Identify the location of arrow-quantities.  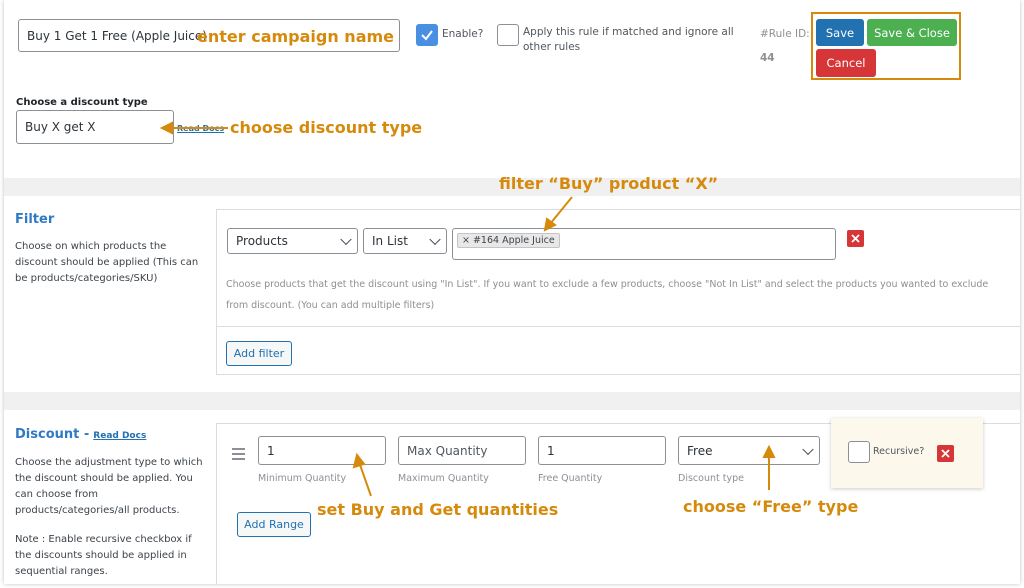
(365, 479).